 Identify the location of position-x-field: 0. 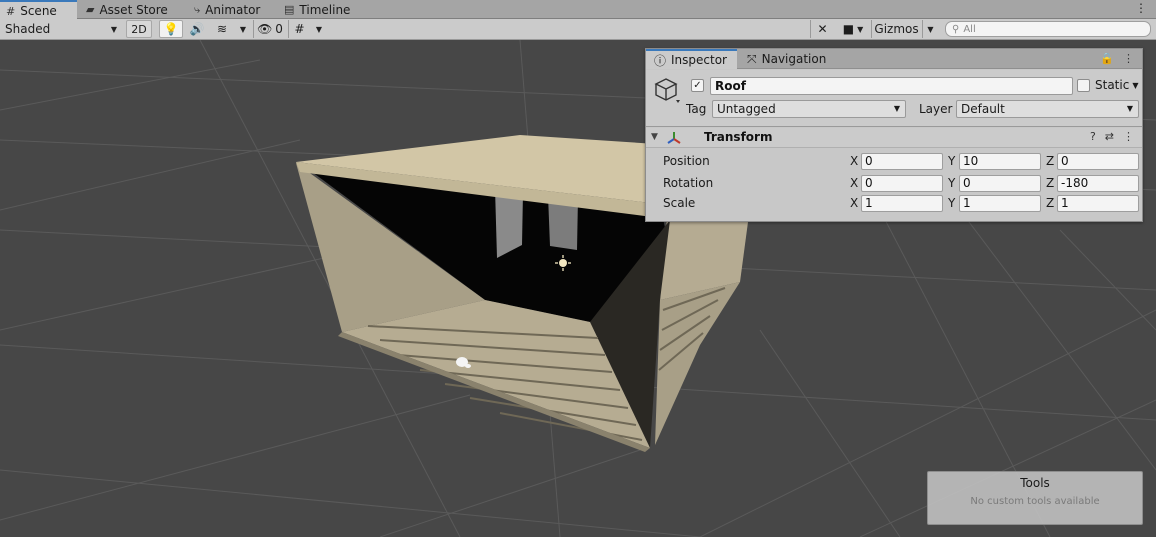
(902, 161).